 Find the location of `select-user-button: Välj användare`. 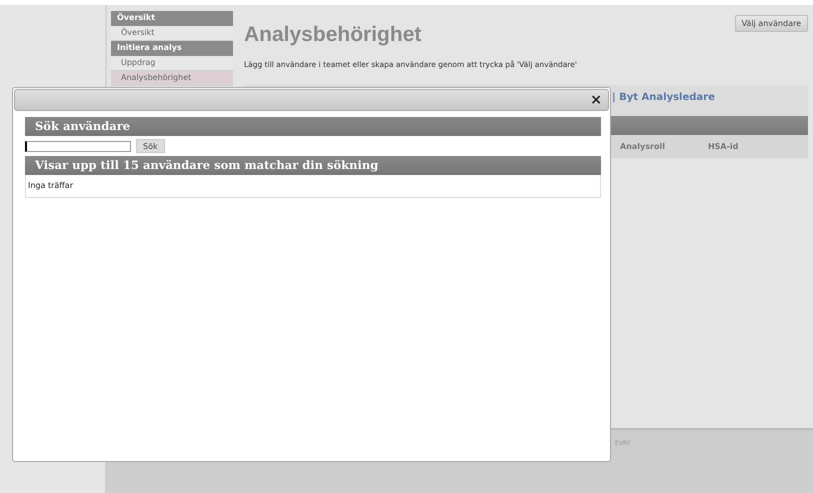

select-user-button: Välj användare is located at coordinates (771, 23).